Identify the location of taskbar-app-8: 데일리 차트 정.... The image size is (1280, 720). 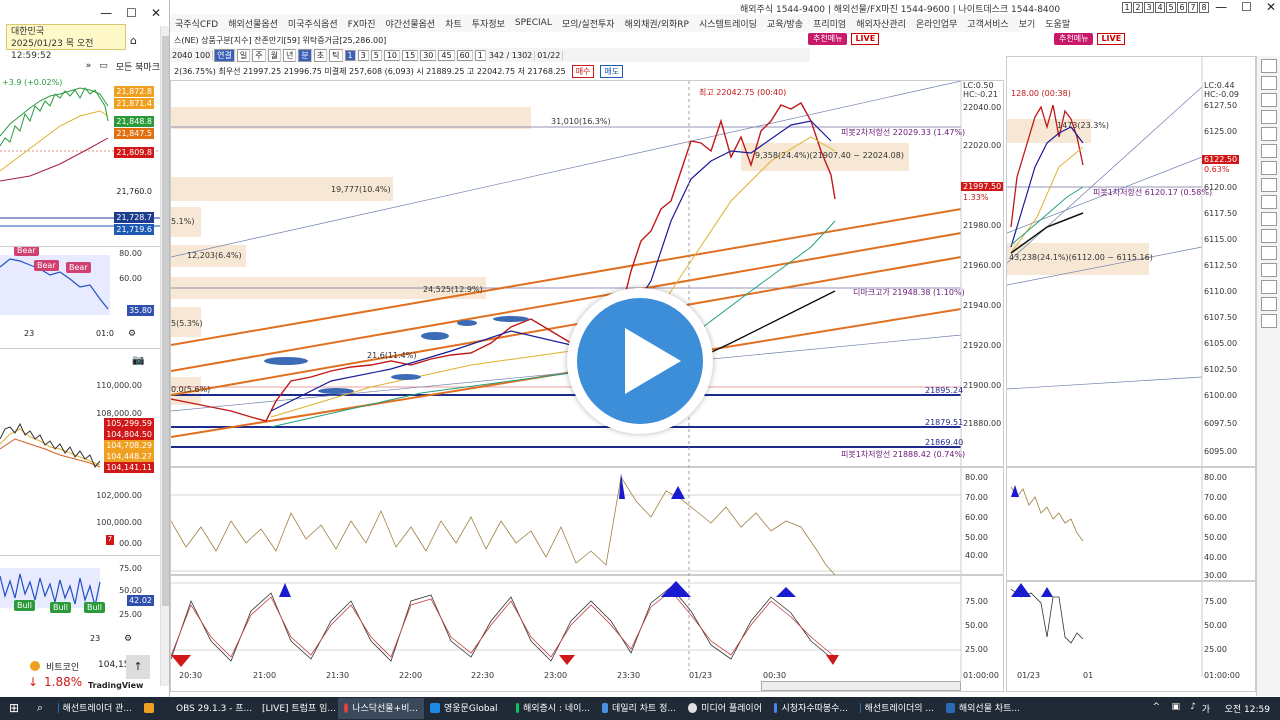
(639, 708).